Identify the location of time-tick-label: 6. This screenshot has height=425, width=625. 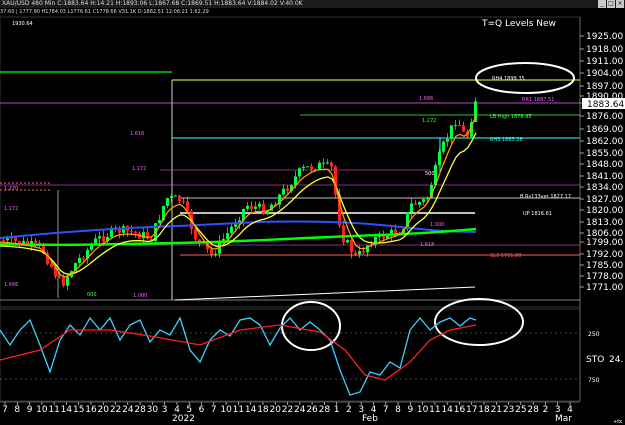
(202, 410).